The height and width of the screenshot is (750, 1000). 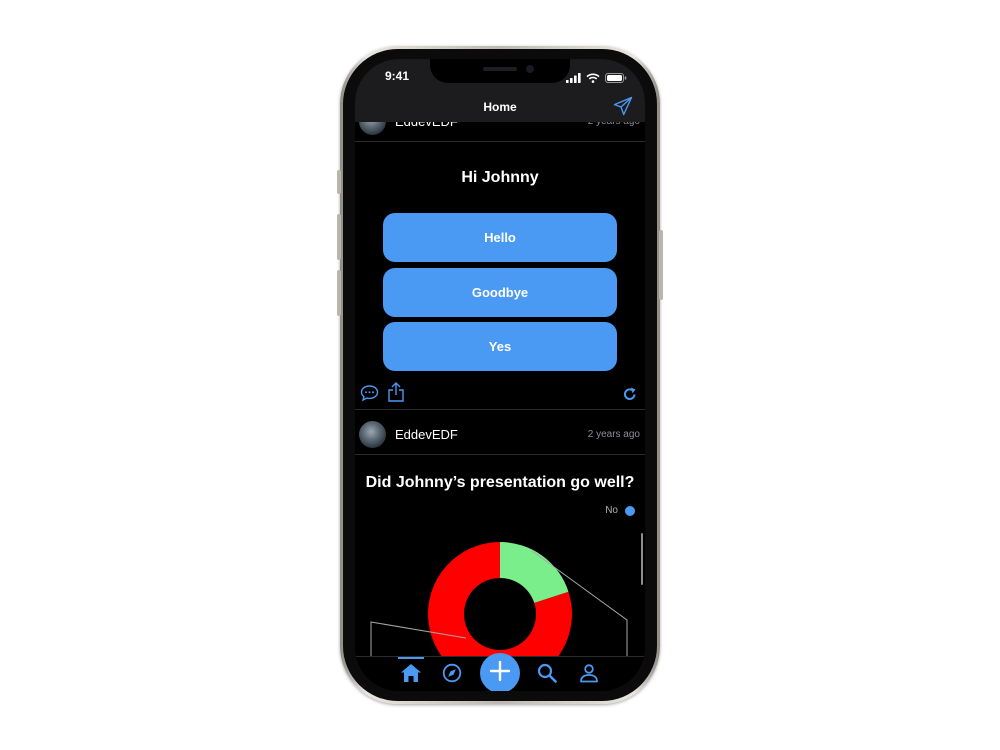 I want to click on donut-chart, so click(x=499, y=600).